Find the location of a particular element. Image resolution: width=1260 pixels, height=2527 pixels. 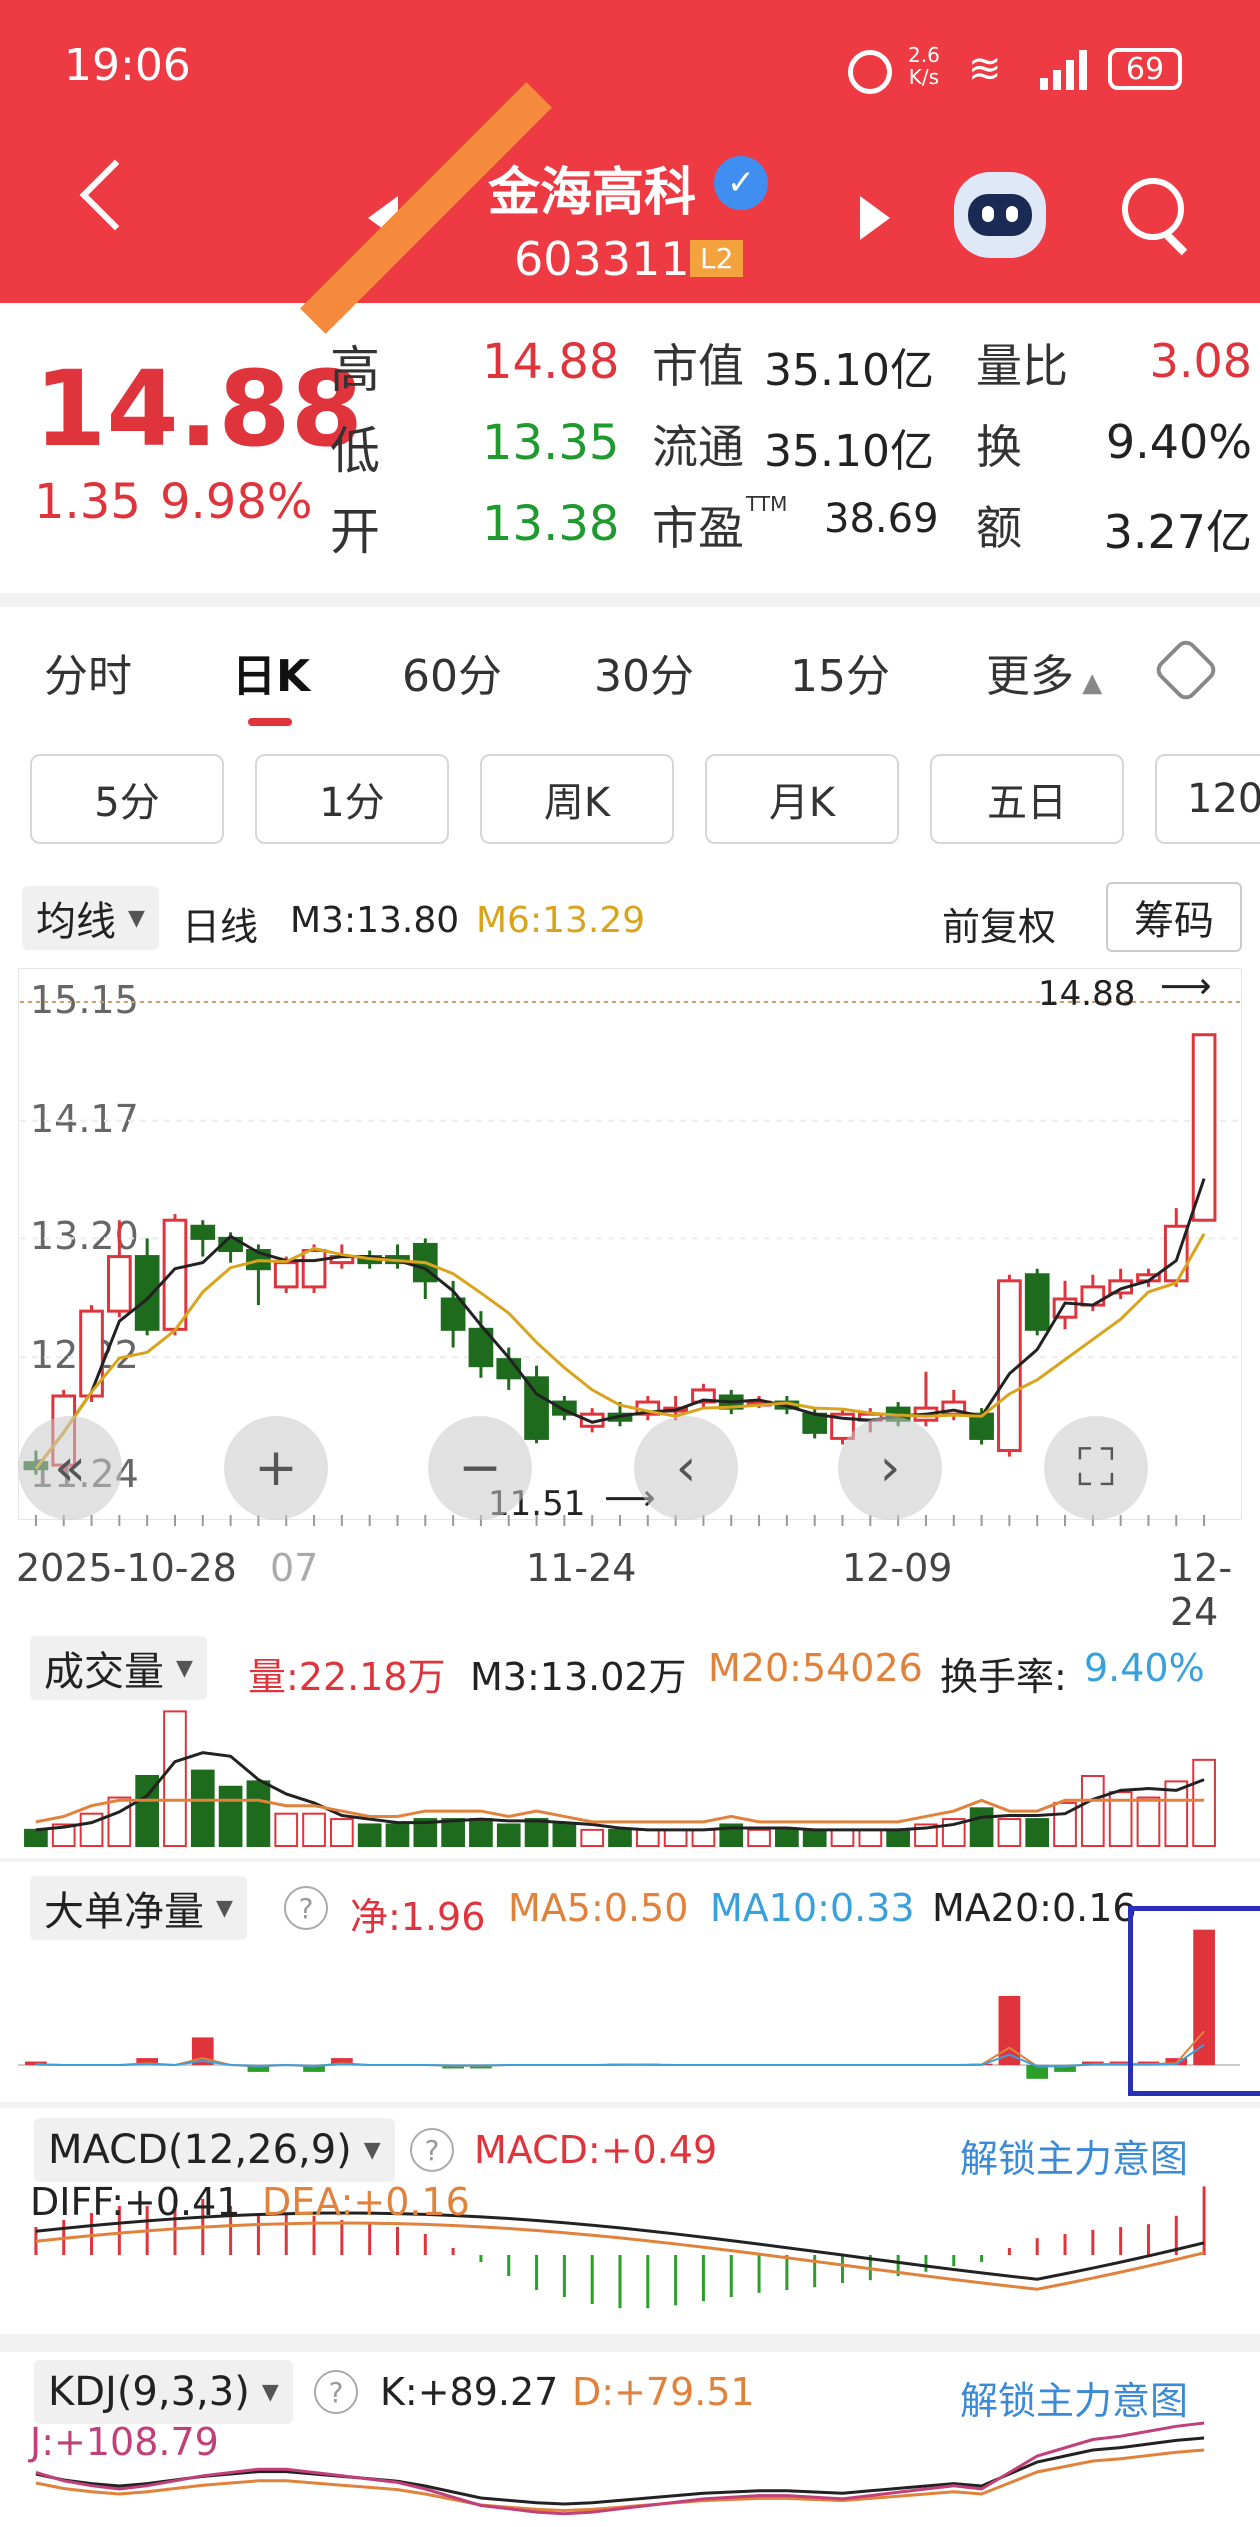

quote-val2-1: 35.10亿 is located at coordinates (849, 451).